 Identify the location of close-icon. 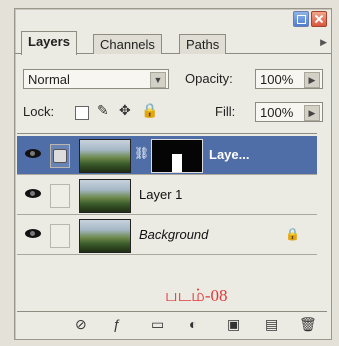
(319, 19).